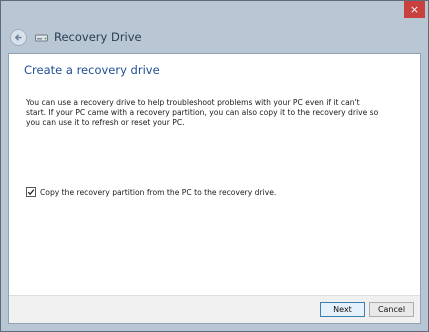 The image size is (429, 332). What do you see at coordinates (342, 309) in the screenshot?
I see `next-button: Next` at bounding box center [342, 309].